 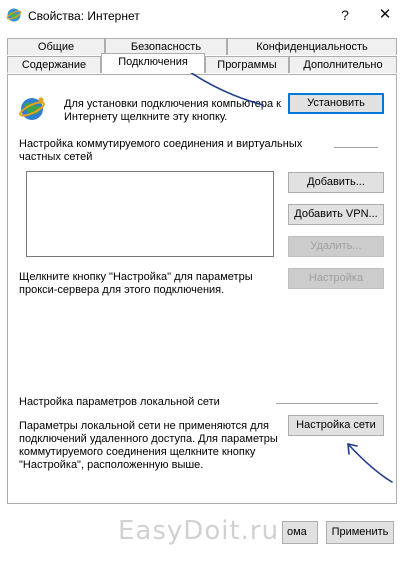 What do you see at coordinates (14, 15) in the screenshot?
I see `internet-options-icon` at bounding box center [14, 15].